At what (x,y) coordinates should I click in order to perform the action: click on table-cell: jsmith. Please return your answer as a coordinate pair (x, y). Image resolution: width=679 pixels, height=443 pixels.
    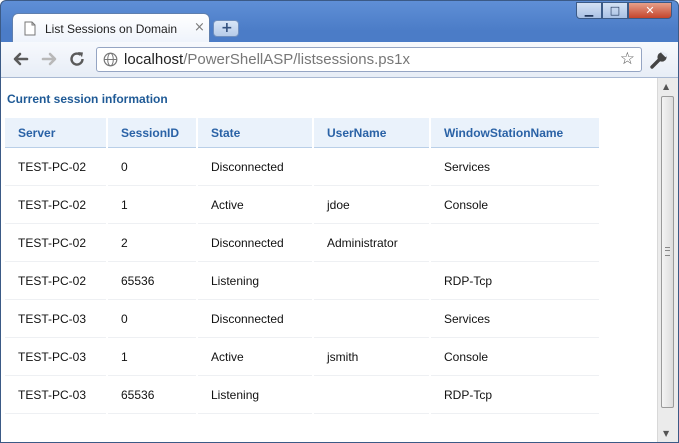
    Looking at the image, I should click on (371, 356).